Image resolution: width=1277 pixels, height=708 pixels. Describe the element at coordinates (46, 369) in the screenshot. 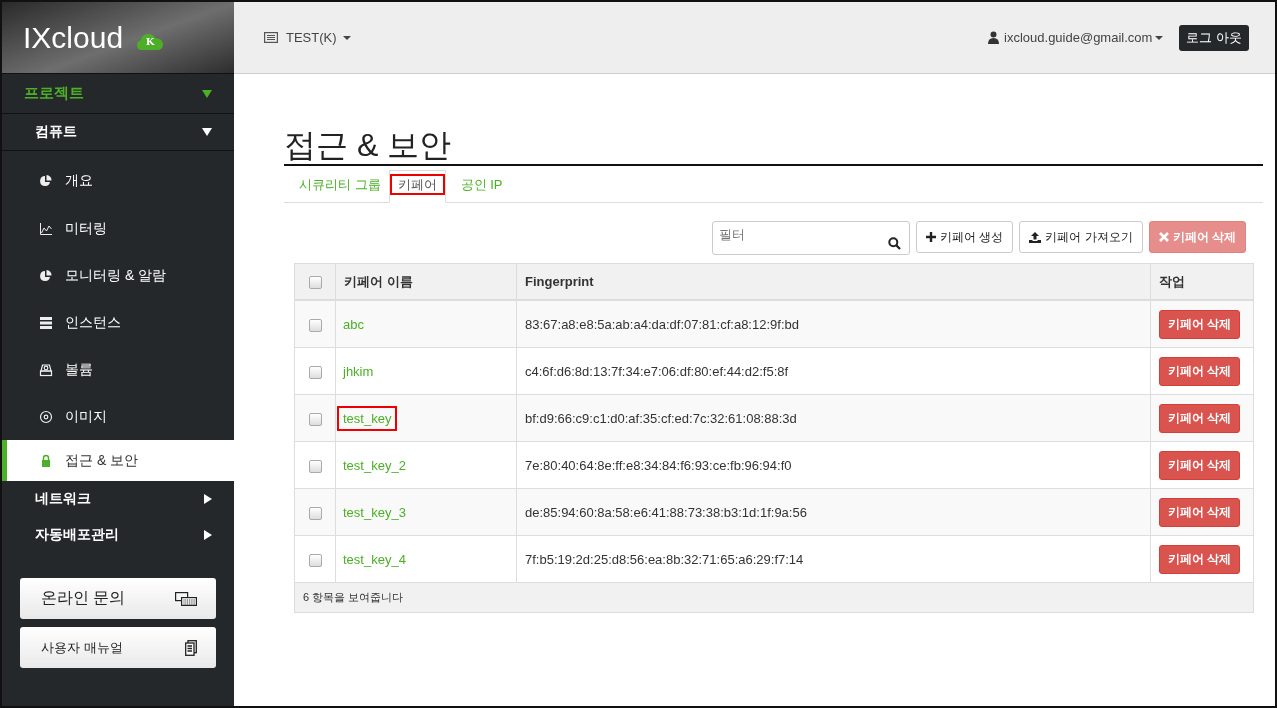

I see `disk-drive-icon` at that location.